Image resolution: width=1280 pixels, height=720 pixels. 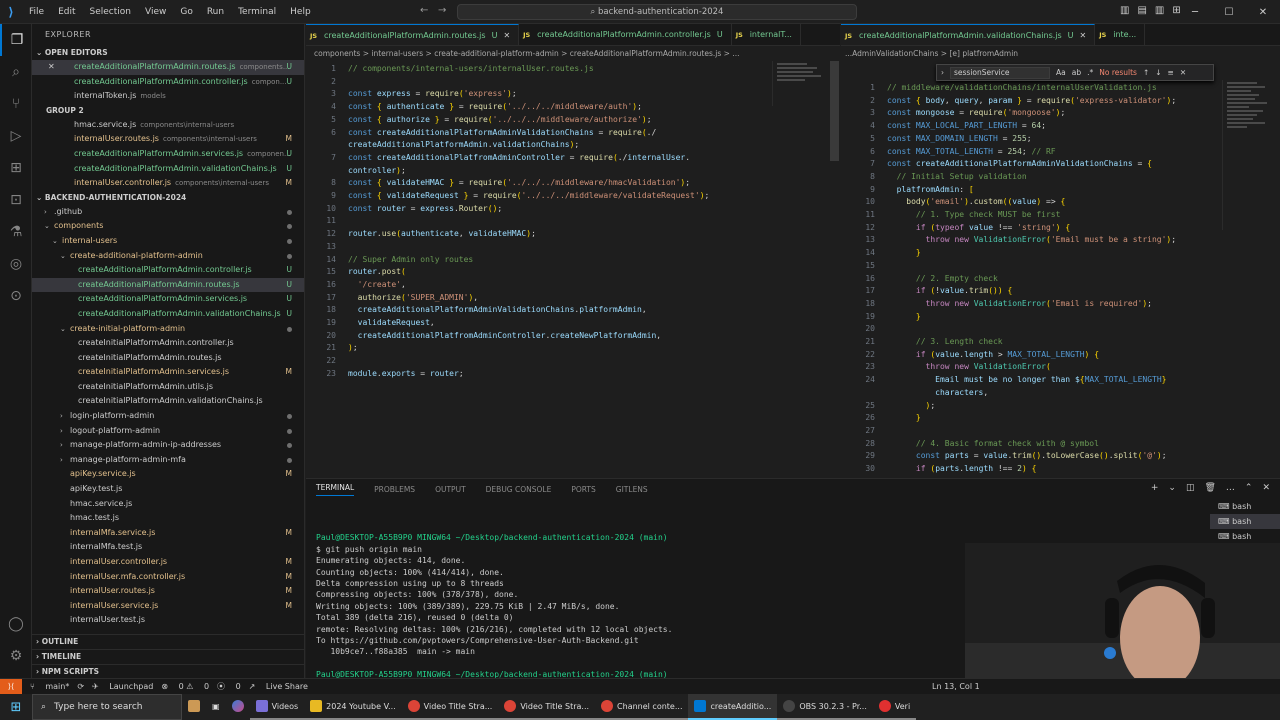 What do you see at coordinates (168, 256) in the screenshot?
I see `folder-item: ⌄ create-additional-platform-admin` at bounding box center [168, 256].